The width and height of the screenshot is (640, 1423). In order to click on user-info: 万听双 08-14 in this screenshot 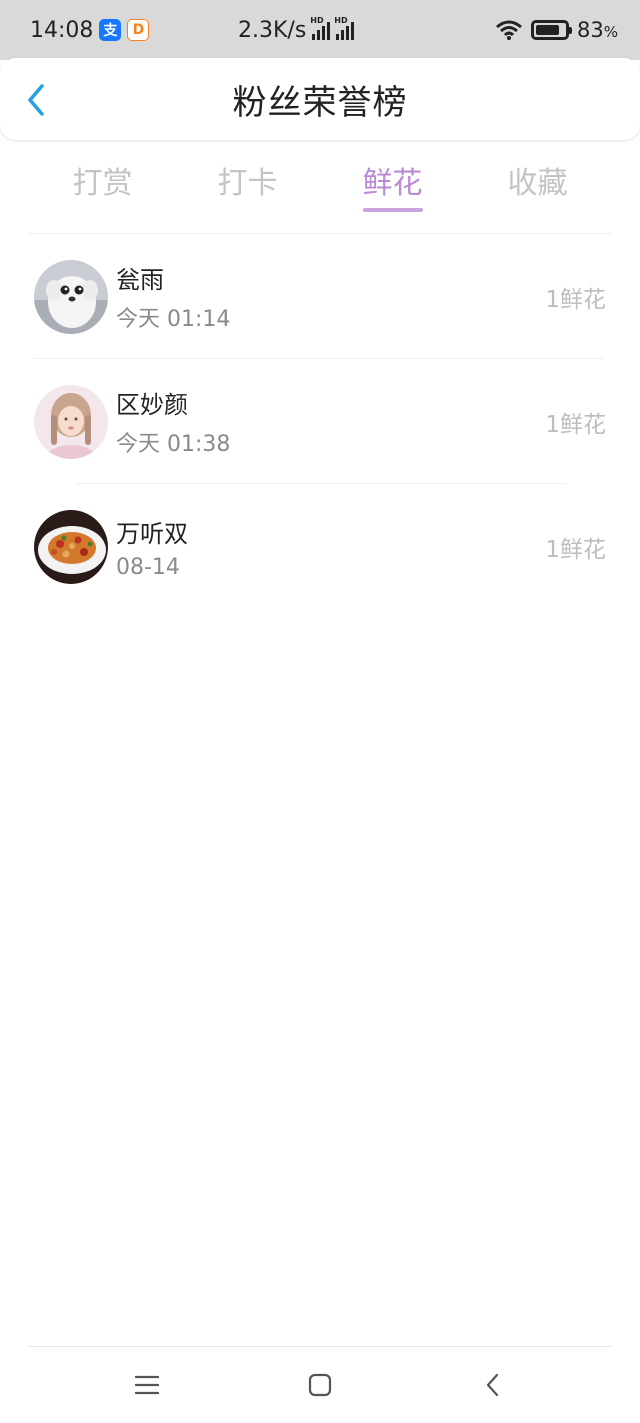, I will do `click(152, 547)`.